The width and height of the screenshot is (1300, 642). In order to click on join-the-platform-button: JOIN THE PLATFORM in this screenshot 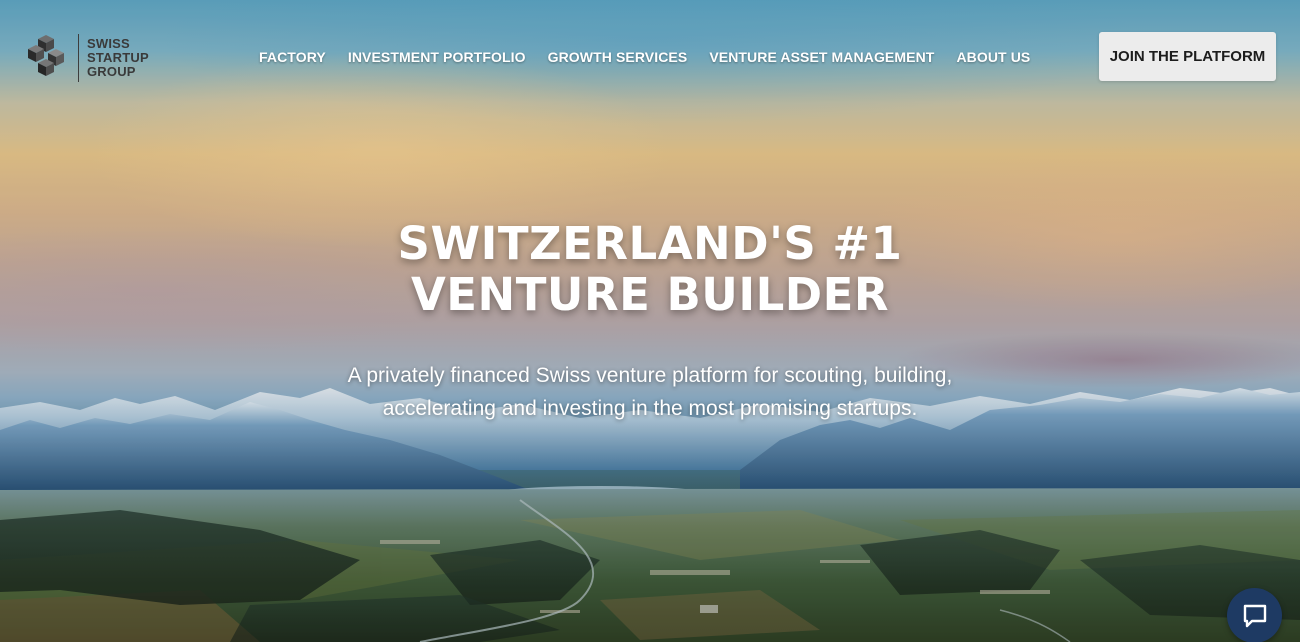, I will do `click(1187, 56)`.